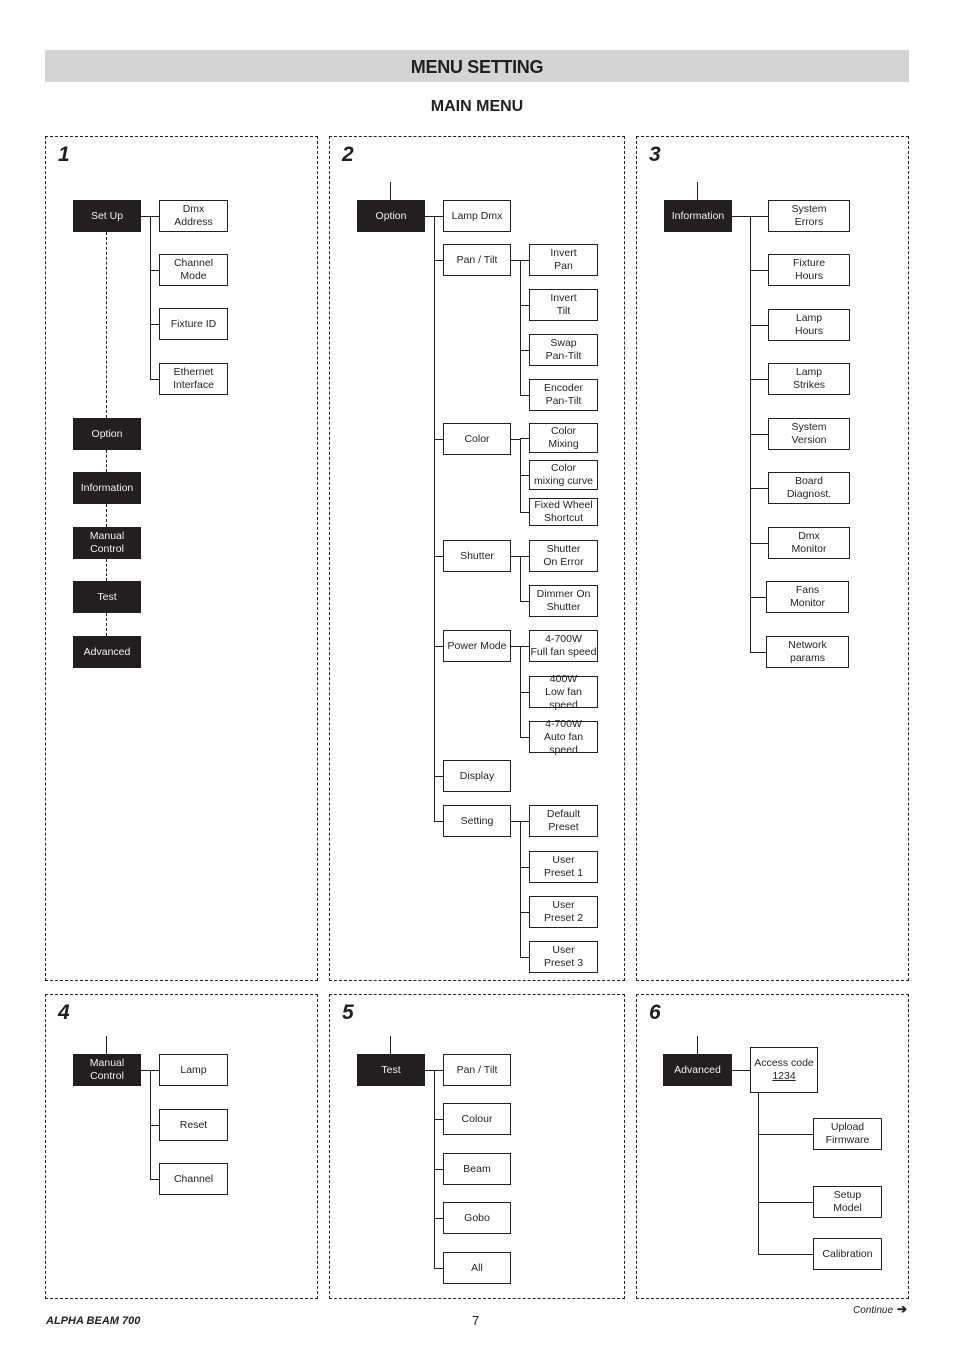  What do you see at coordinates (391, 1070) in the screenshot?
I see `menu-node-test: Test` at bounding box center [391, 1070].